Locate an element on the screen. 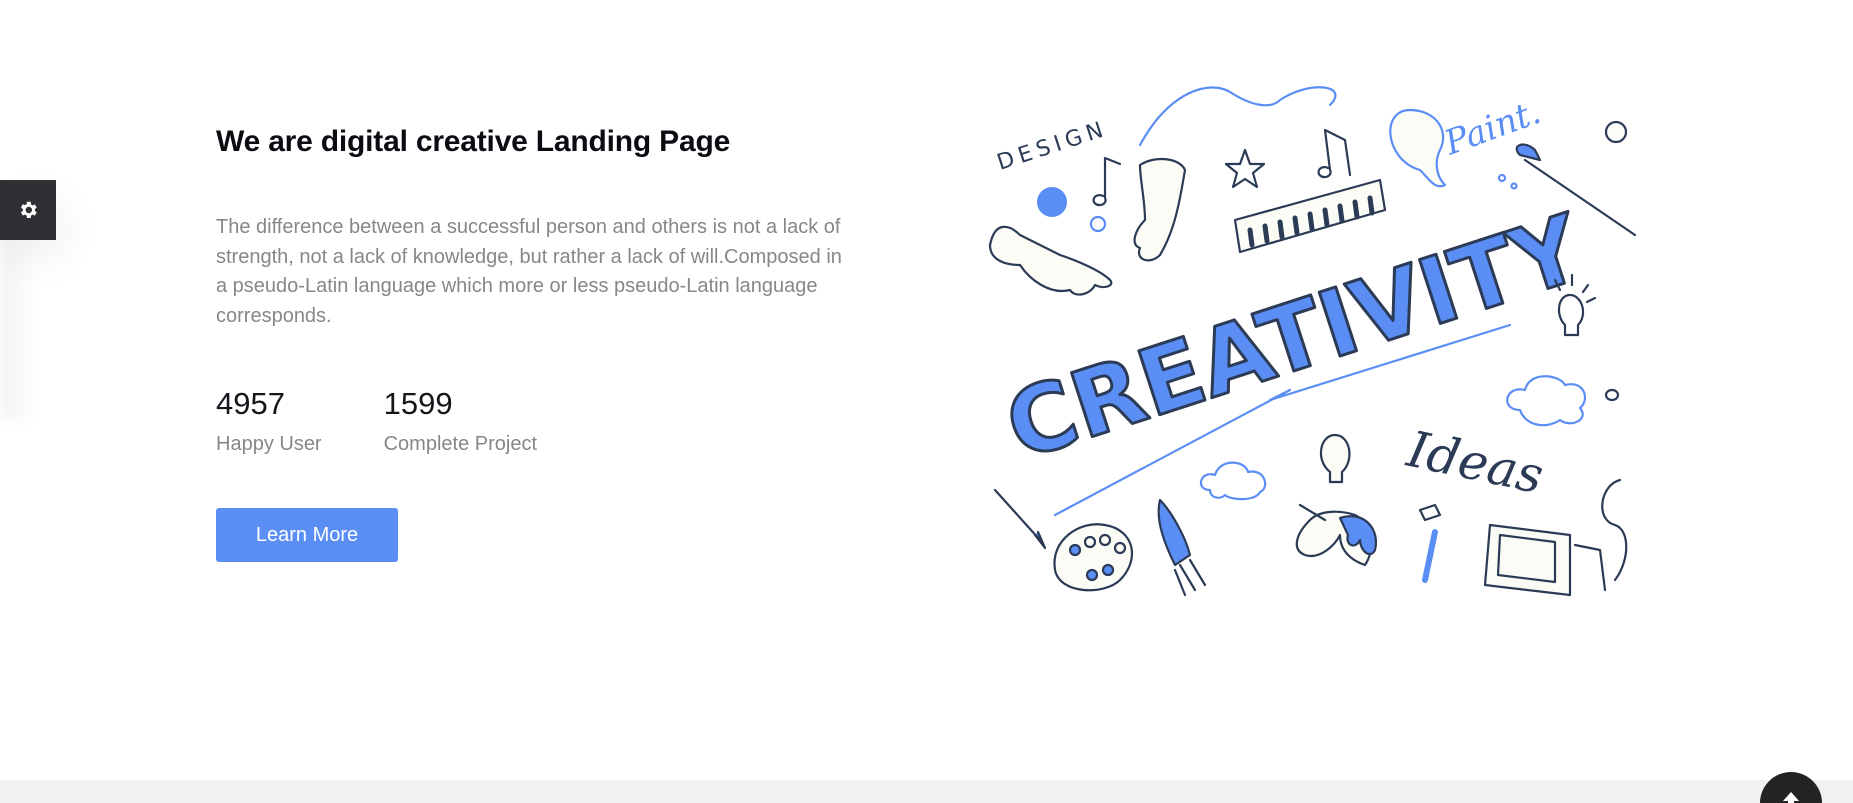 The image size is (1853, 803). rocket is located at coordinates (1182, 547).